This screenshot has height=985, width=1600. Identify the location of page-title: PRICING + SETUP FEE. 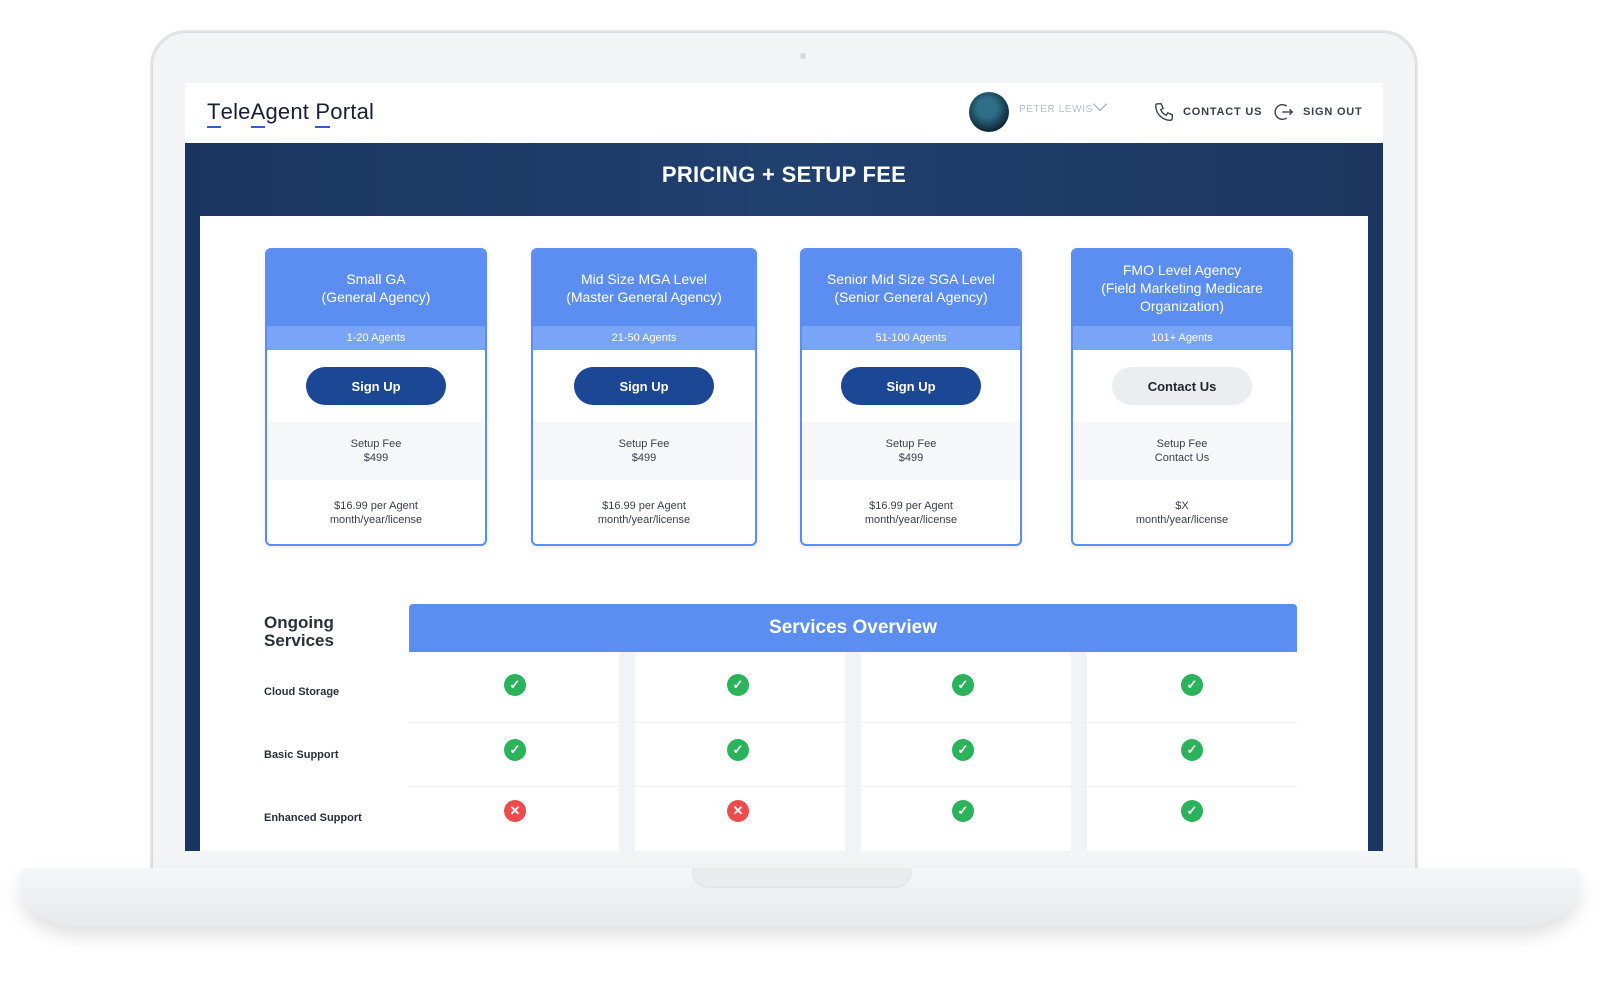
(784, 174).